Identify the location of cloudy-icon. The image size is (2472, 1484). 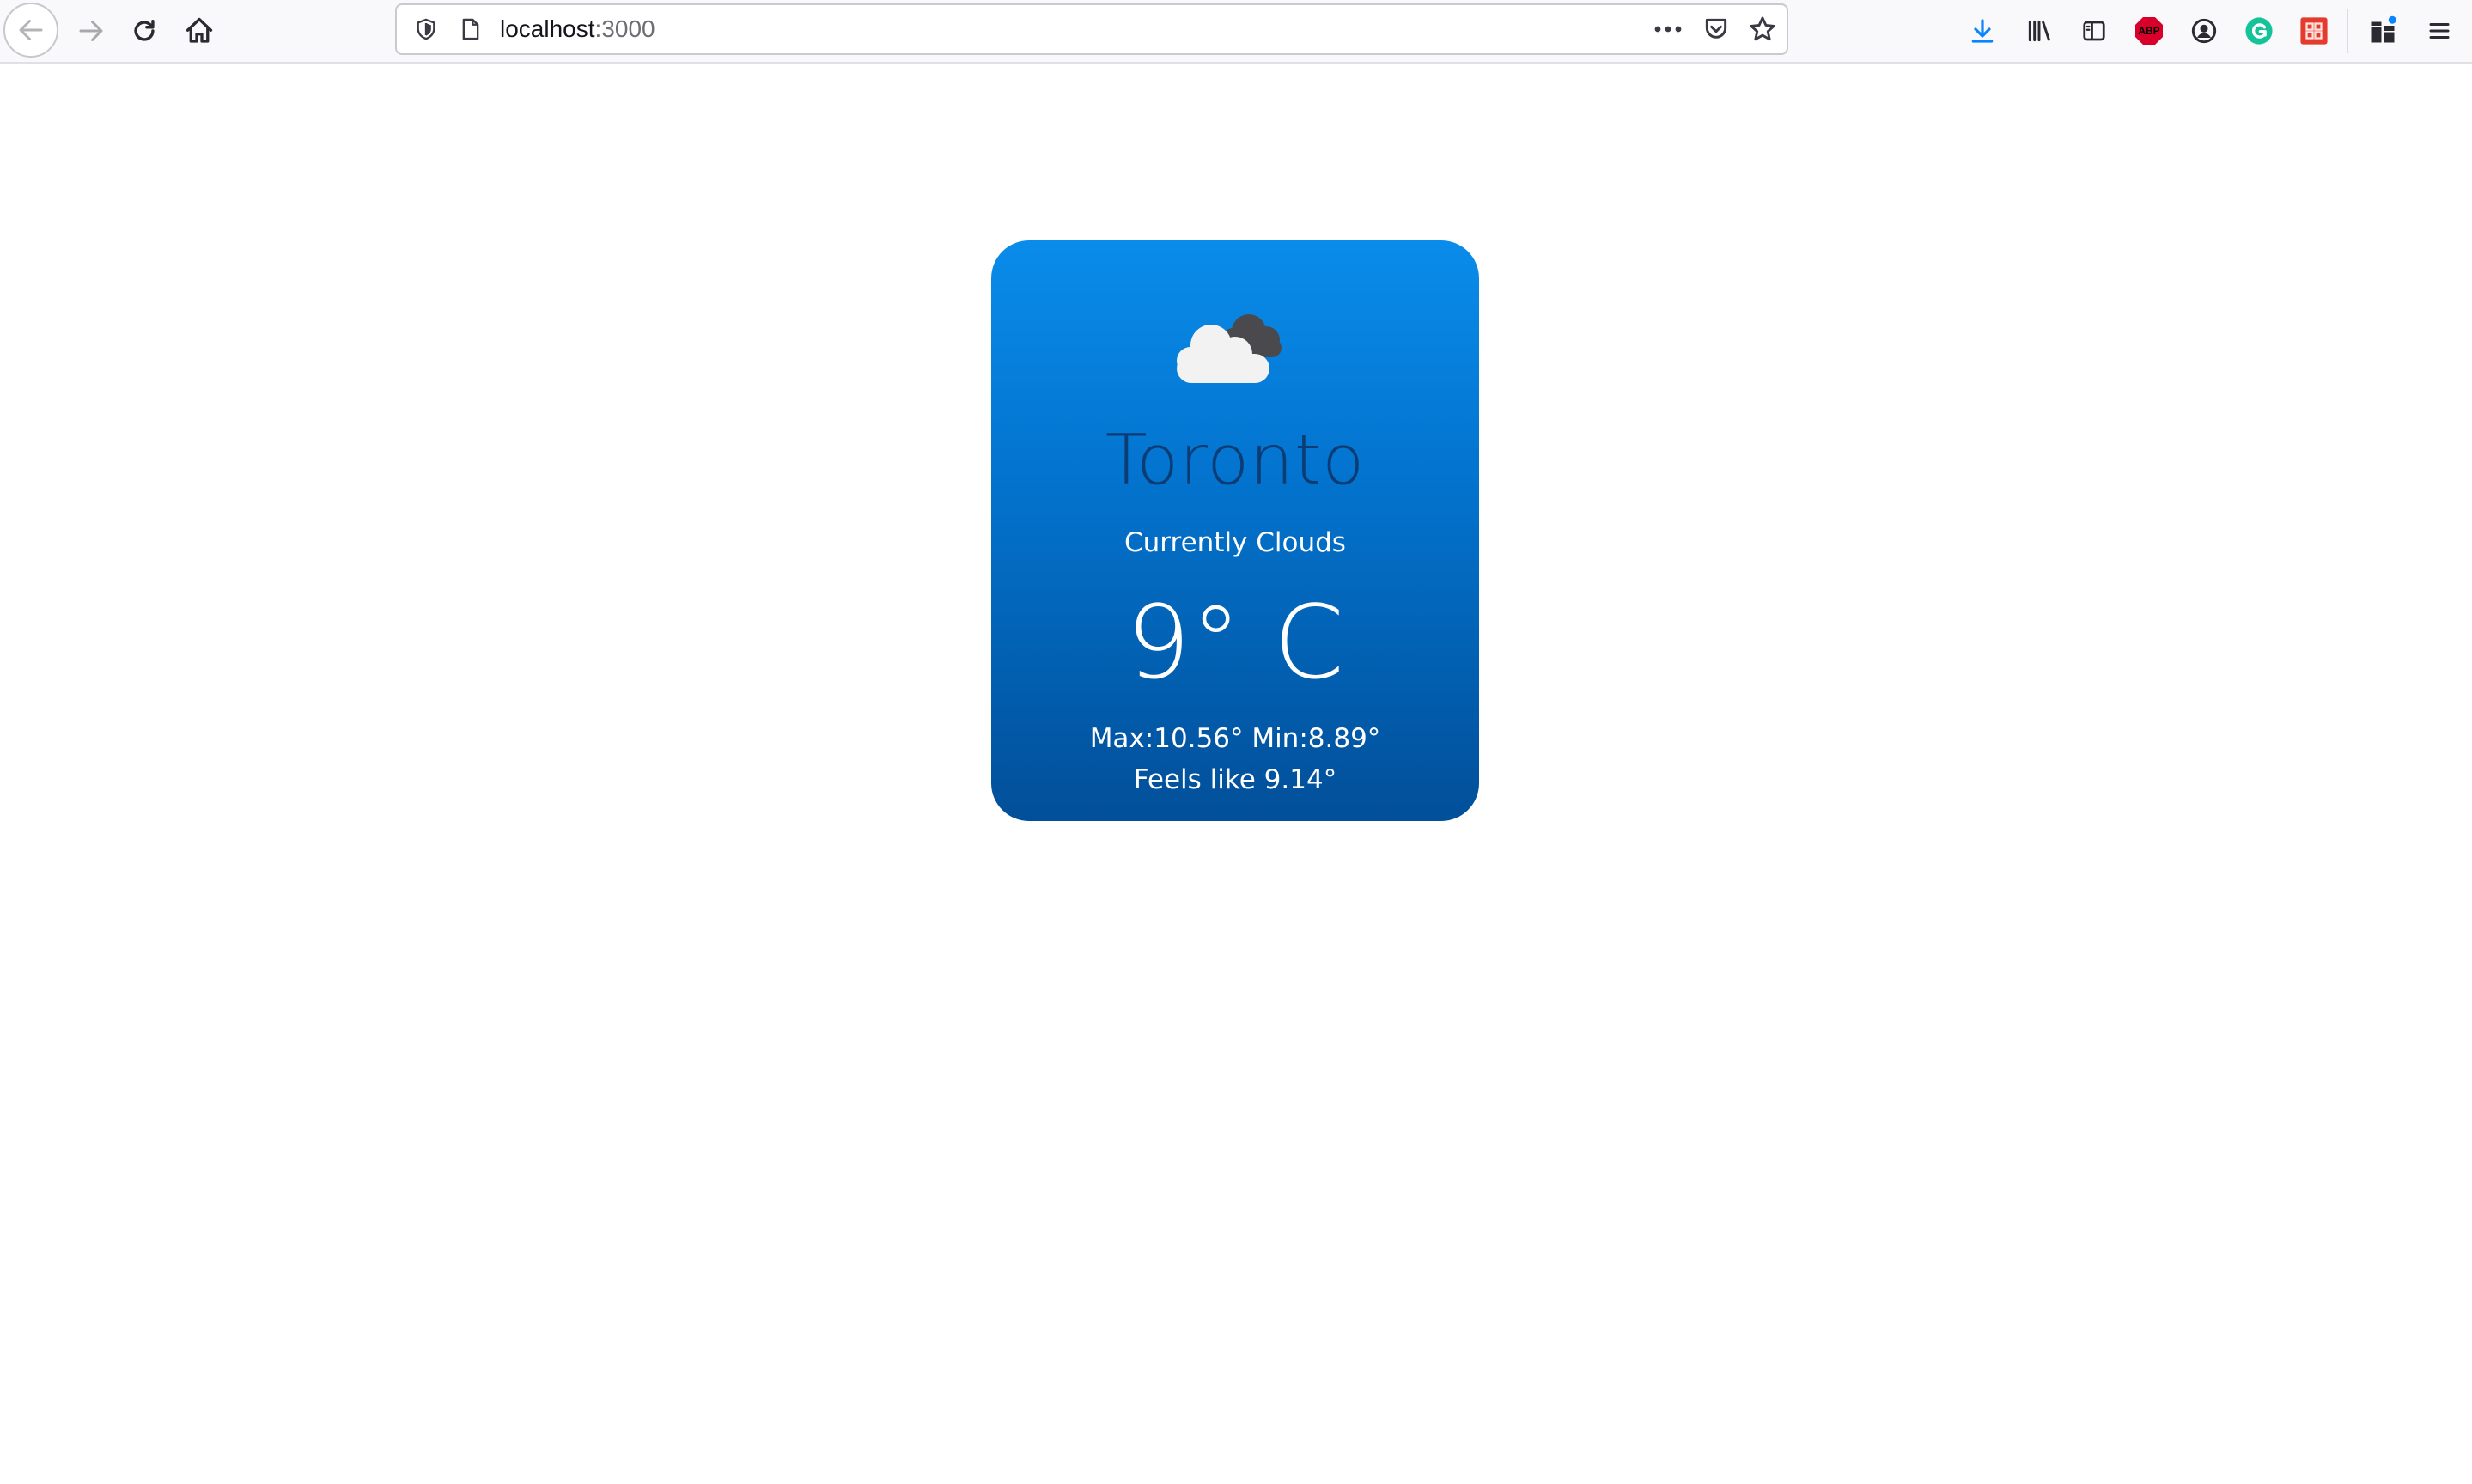
(1229, 348).